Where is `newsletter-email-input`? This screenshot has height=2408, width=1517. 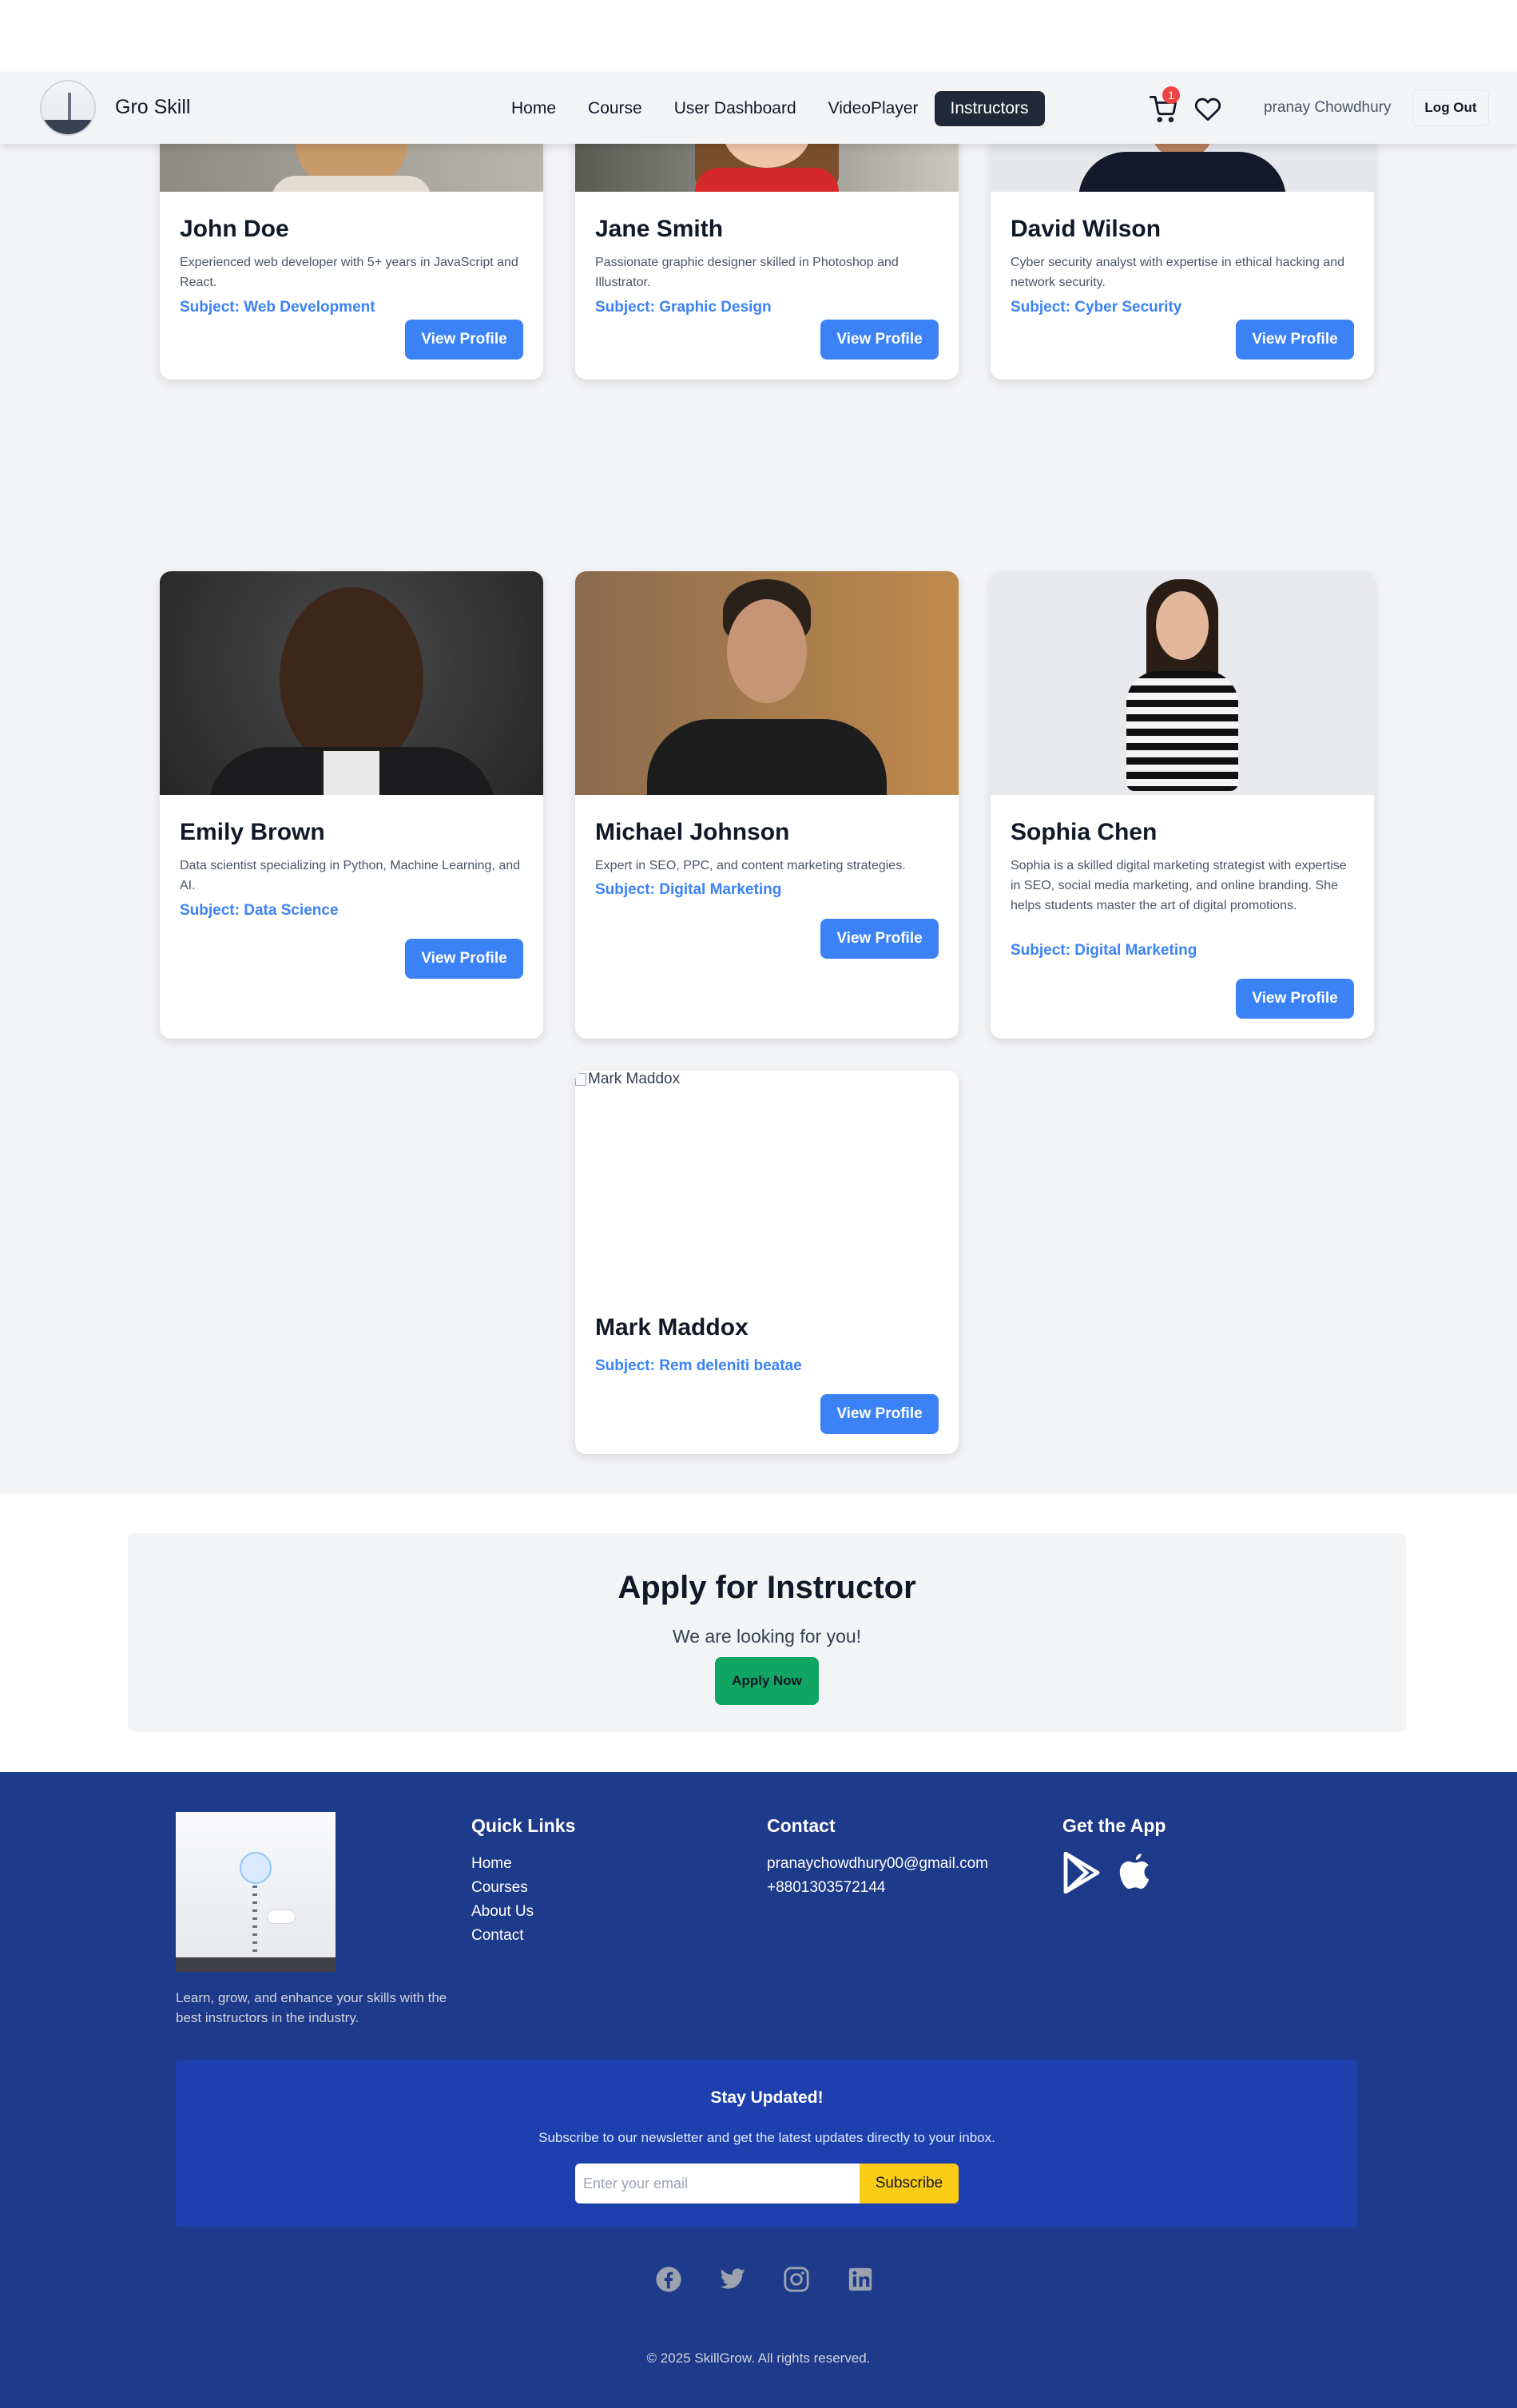 newsletter-email-input is located at coordinates (717, 2184).